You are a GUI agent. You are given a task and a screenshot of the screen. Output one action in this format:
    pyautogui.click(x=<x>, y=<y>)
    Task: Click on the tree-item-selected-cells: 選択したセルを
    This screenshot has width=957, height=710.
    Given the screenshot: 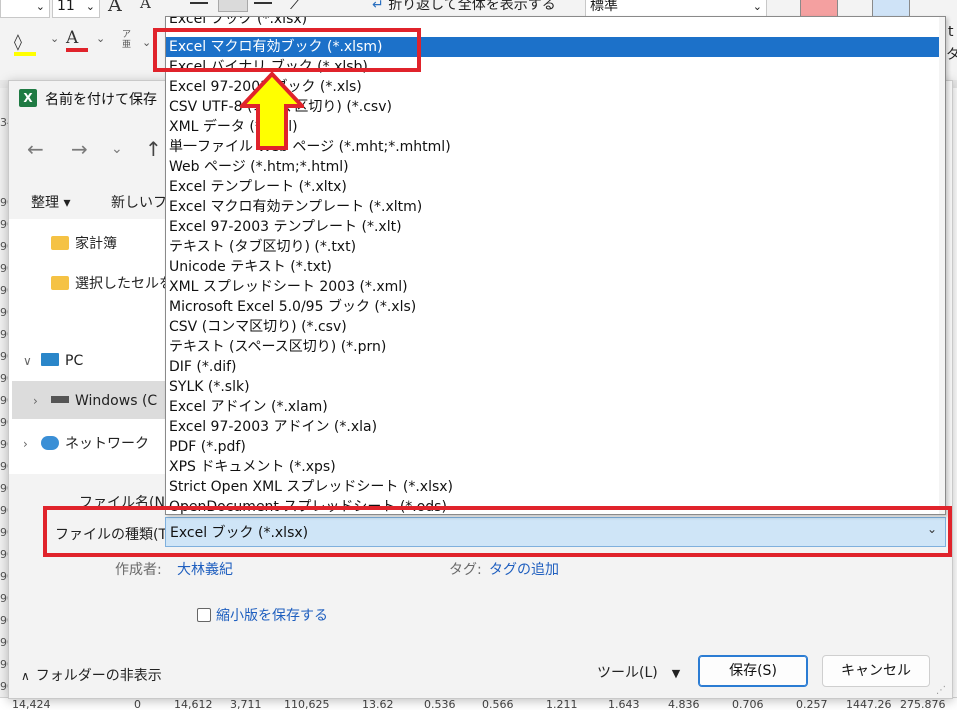 What is the action you would take?
    pyautogui.click(x=112, y=283)
    